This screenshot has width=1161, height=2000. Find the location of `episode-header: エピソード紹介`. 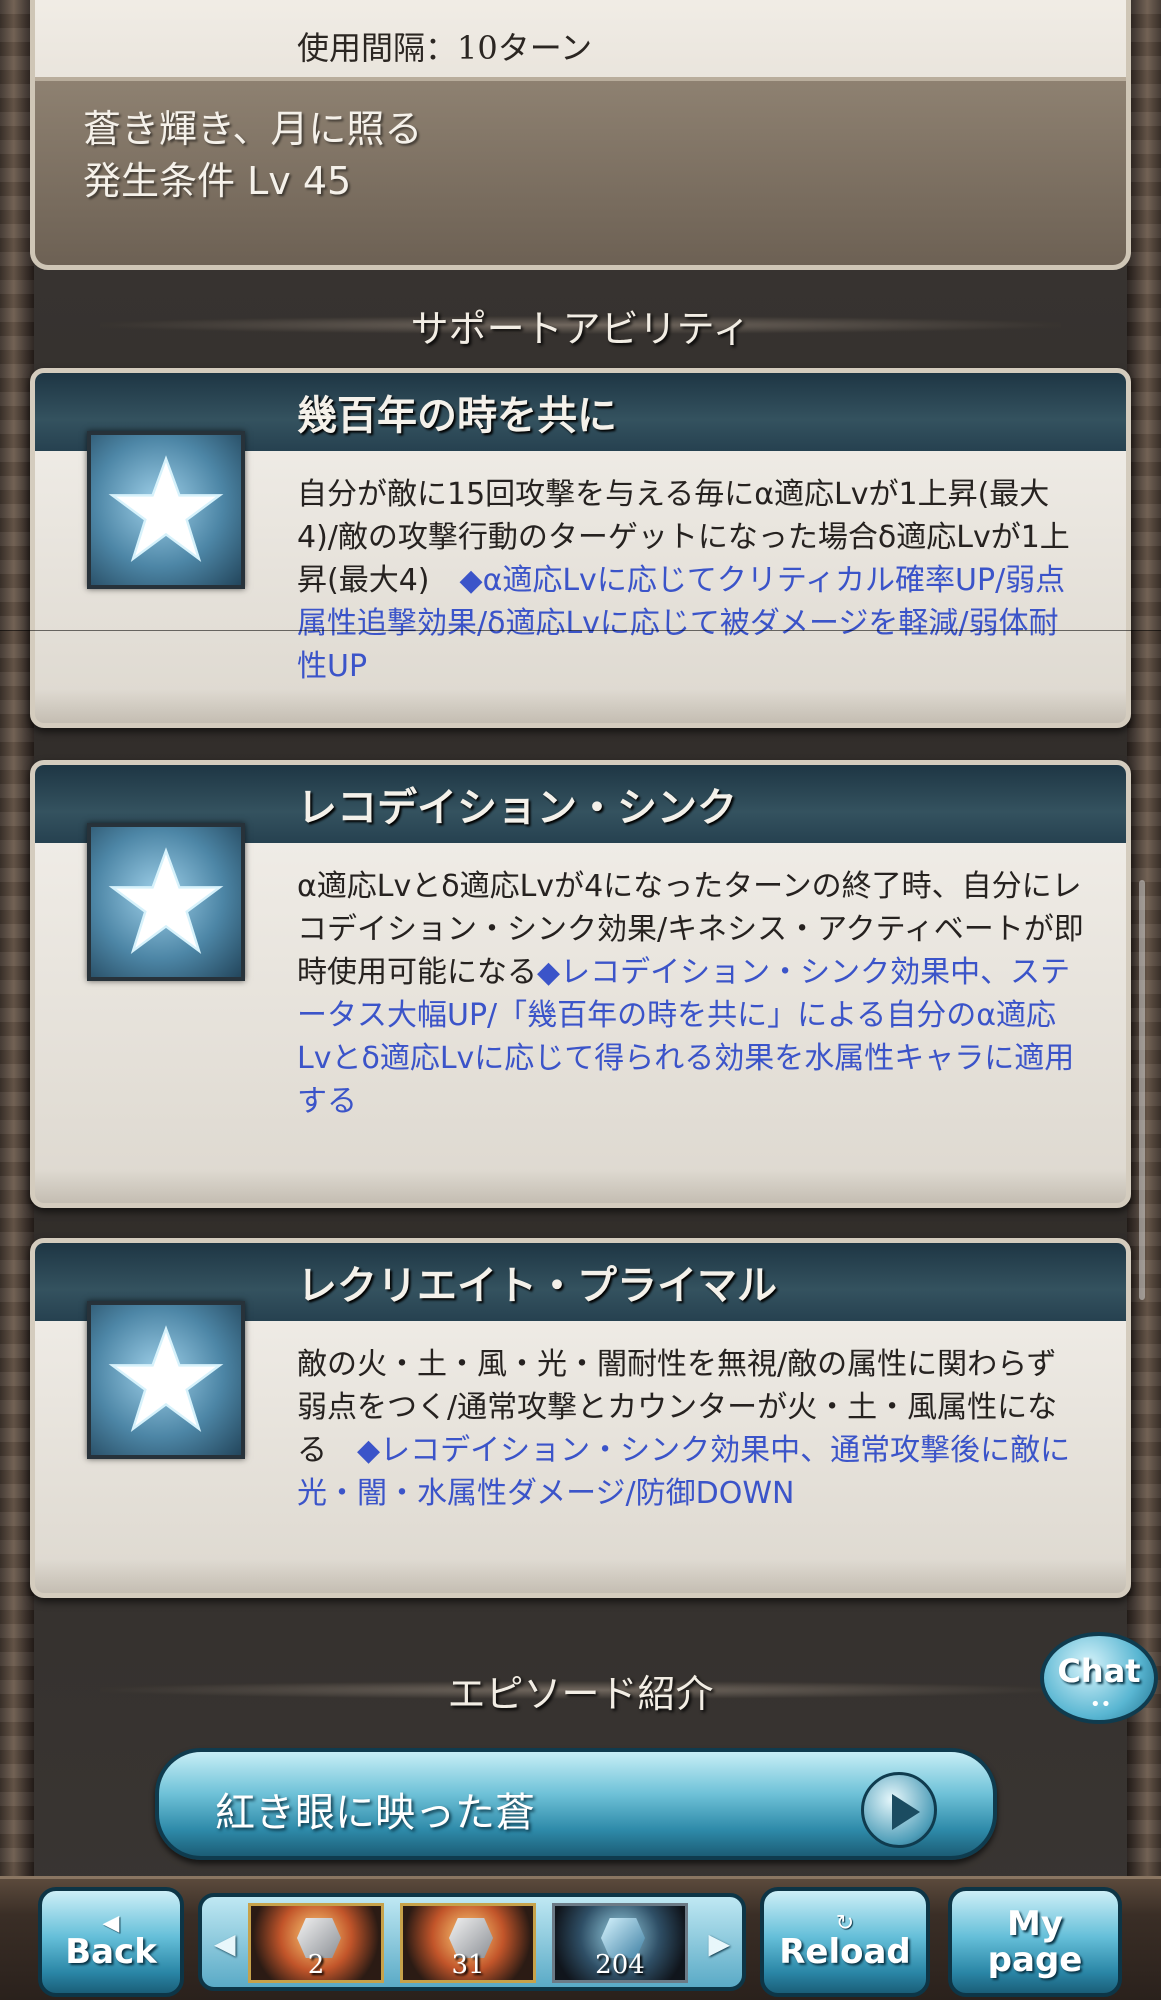

episode-header: エピソード紹介 is located at coordinates (580, 1690).